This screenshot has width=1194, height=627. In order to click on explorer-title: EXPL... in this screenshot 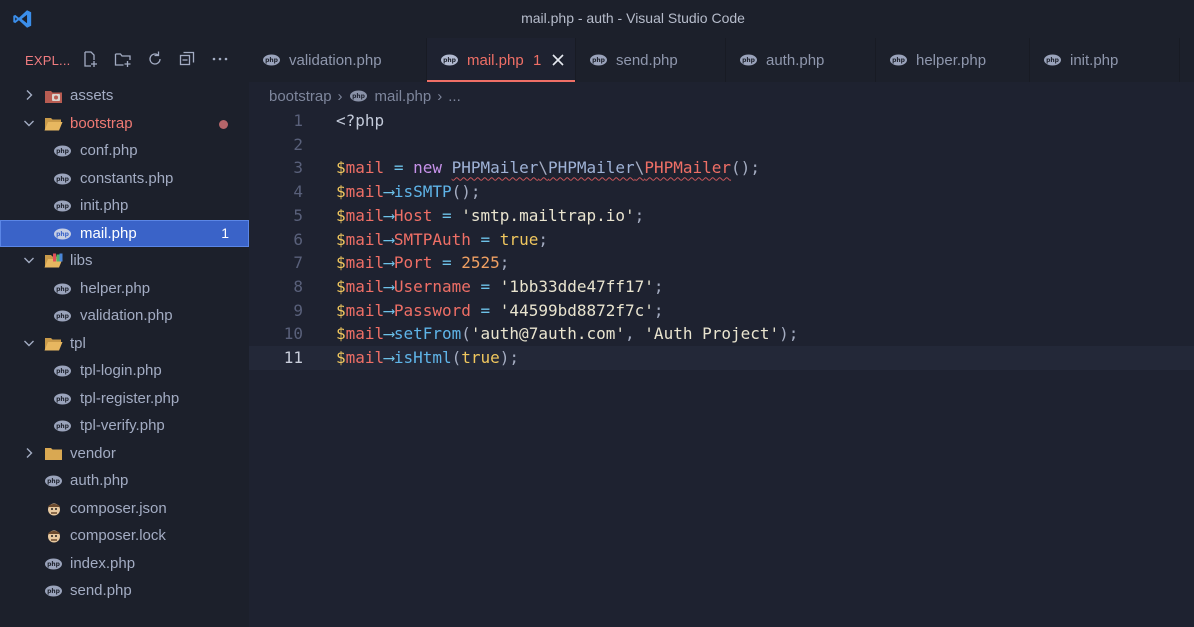, I will do `click(47, 60)`.